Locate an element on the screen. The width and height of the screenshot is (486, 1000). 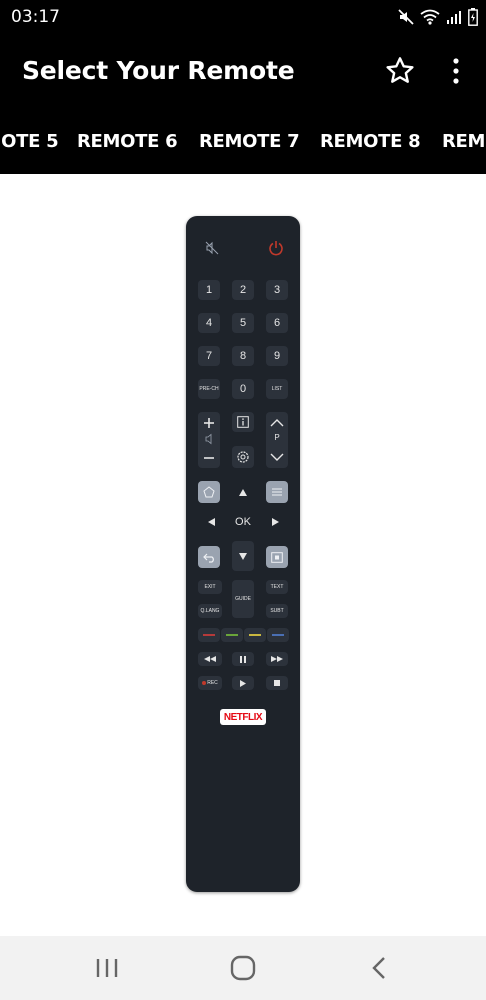
blue-key-bar is located at coordinates (278, 635).